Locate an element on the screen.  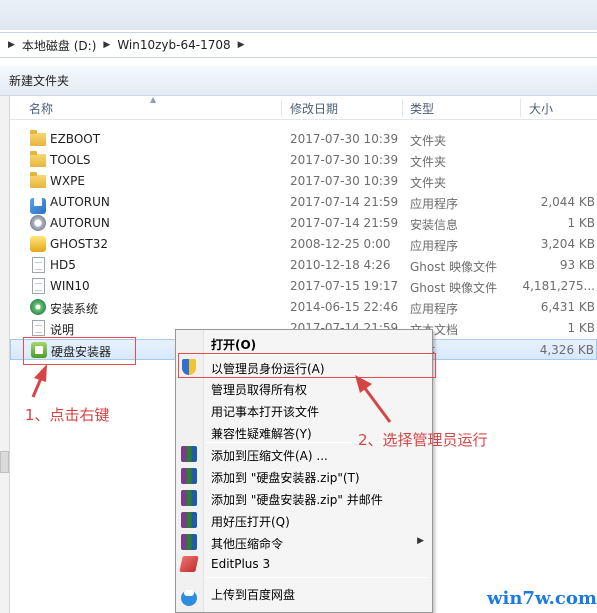
annotation-arrows is located at coordinates (211, 393).